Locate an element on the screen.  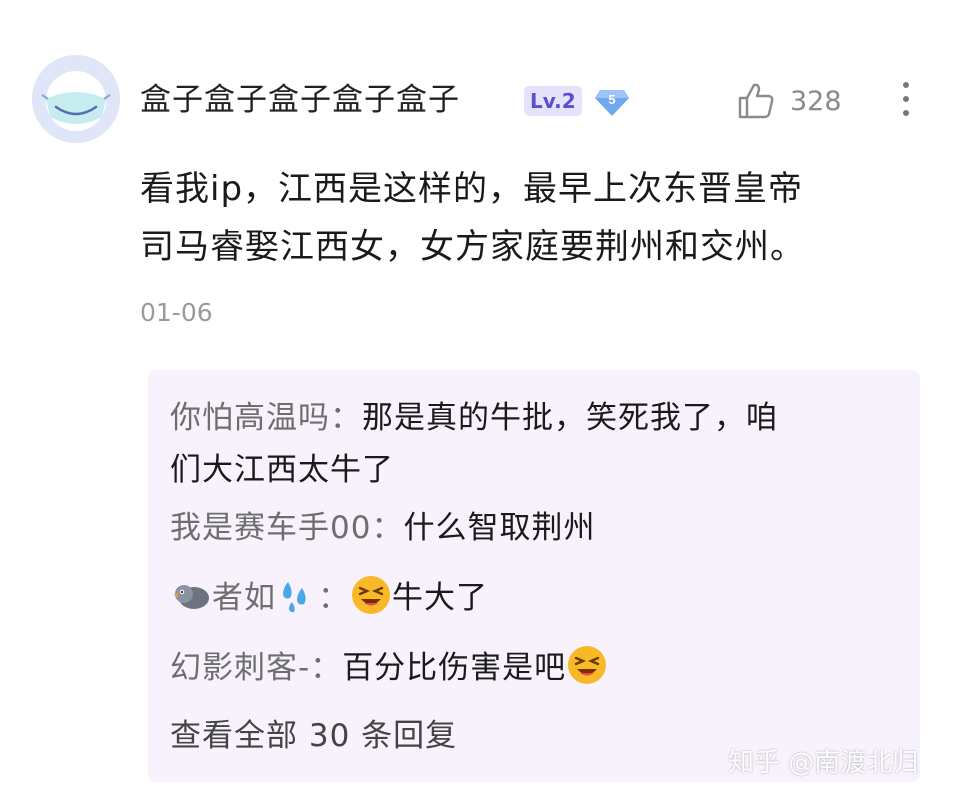
like-count: 328 is located at coordinates (816, 101).